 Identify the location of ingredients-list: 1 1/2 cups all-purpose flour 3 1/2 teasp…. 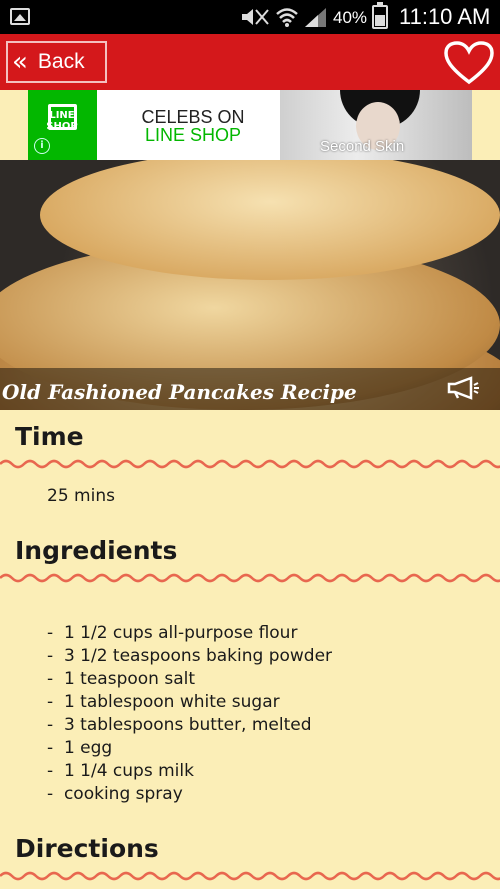
(189, 714).